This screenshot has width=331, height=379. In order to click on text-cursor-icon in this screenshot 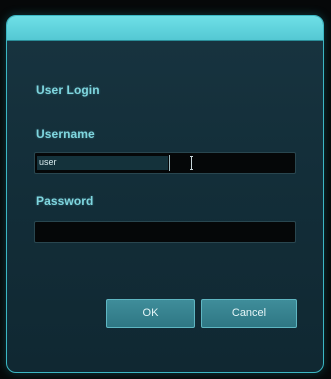, I will do `click(191, 163)`.